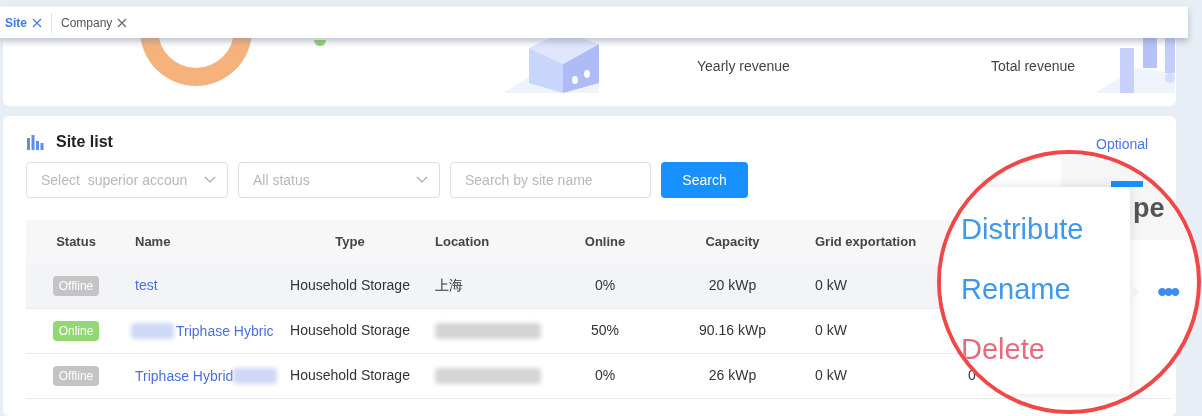 Image resolution: width=1202 pixels, height=416 pixels. What do you see at coordinates (76, 241) in the screenshot?
I see `column-header: Status` at bounding box center [76, 241].